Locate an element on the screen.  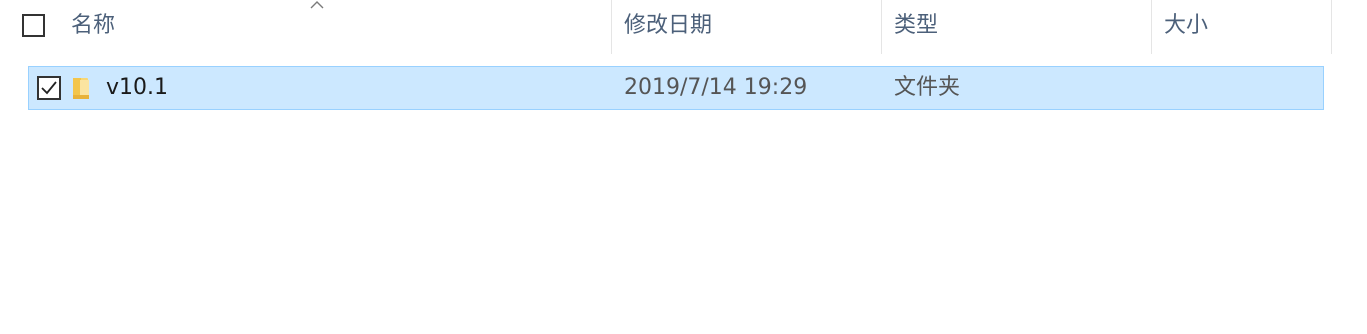
column-header-modified: 修改日期 is located at coordinates (747, 27).